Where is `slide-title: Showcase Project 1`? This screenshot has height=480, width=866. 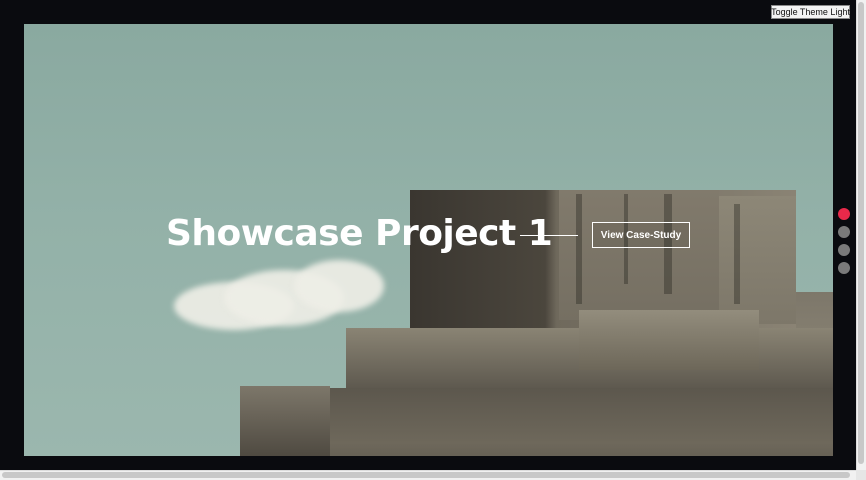 slide-title: Showcase Project 1 is located at coordinates (359, 233).